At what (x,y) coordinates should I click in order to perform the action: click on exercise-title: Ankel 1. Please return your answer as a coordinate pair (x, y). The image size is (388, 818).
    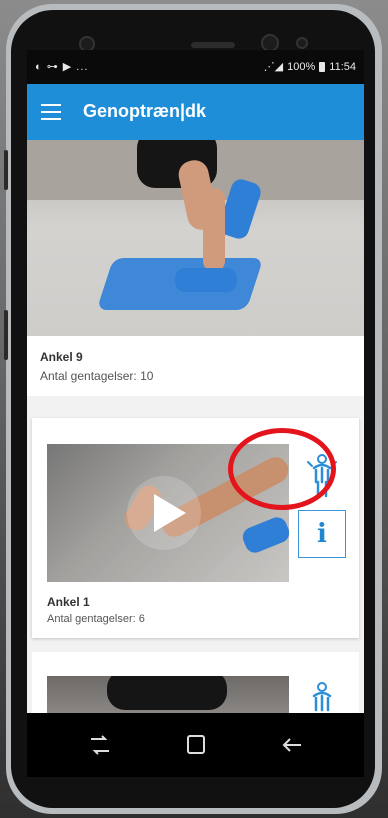
    Looking at the image, I should click on (68, 602).